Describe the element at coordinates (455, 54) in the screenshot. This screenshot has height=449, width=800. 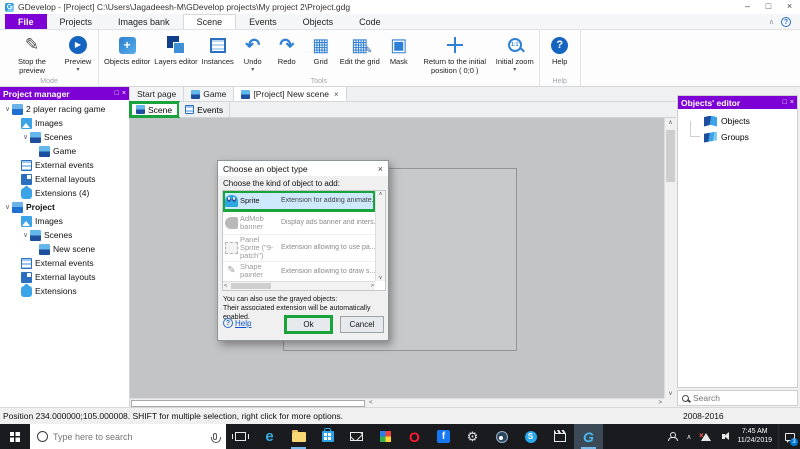
I see `return-initial-position-button: Return to the initial position ( 0;0 )` at that location.